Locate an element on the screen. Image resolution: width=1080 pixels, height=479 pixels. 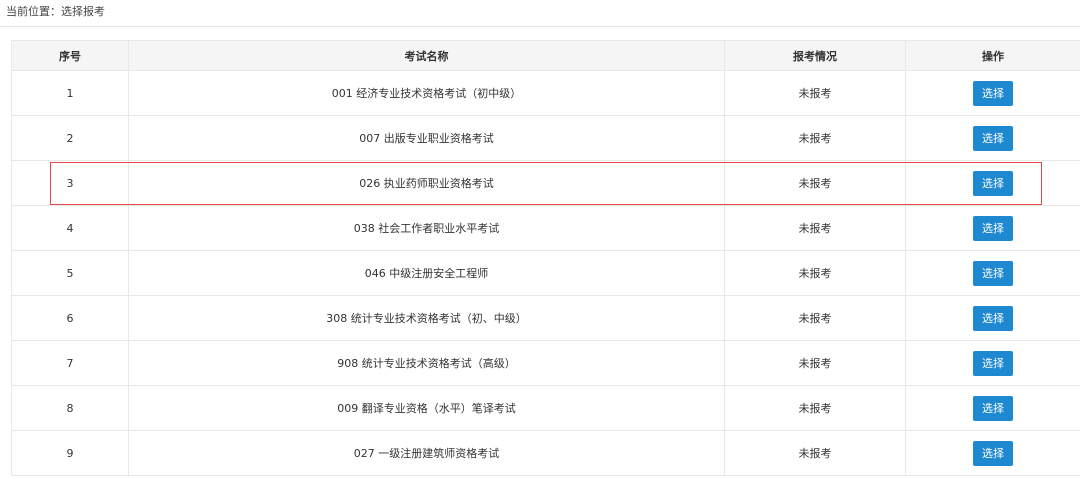
breadcrumb: 当前位置：选择报考 is located at coordinates (55, 11).